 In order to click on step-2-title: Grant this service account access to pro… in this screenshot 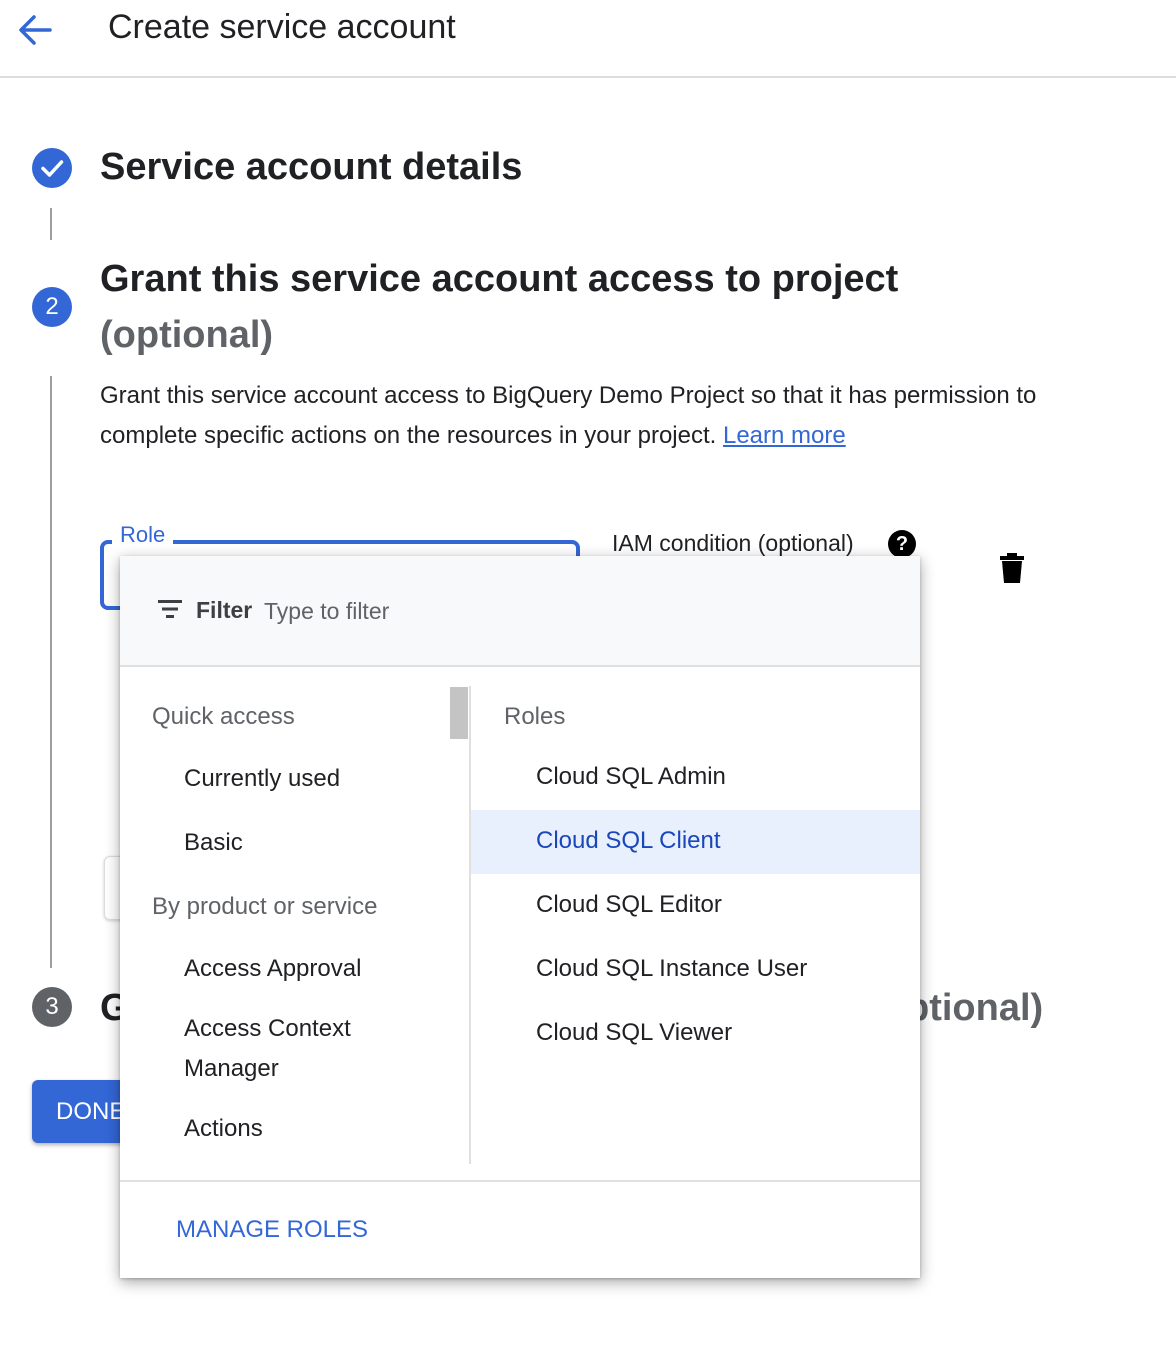, I will do `click(499, 279)`.